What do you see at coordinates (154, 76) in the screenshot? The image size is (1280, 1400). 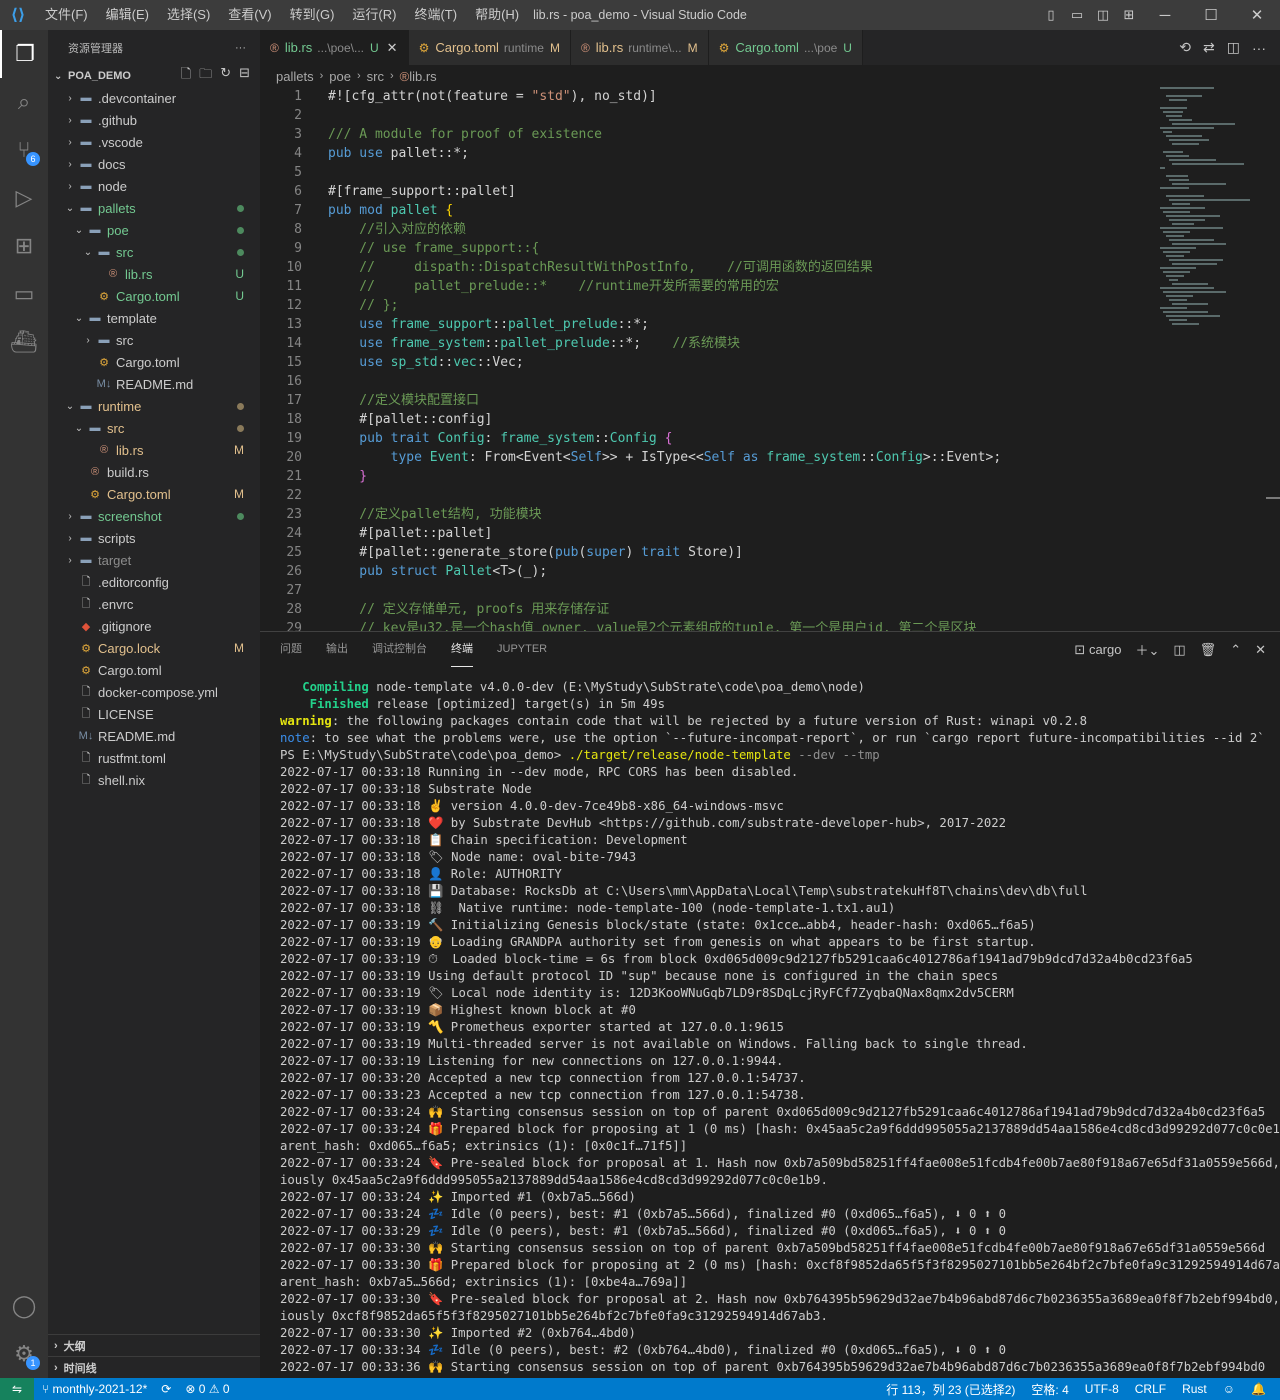 I see `project-root: ⌄ POA_DEMO 🗋 🗀 ↻ ⊟` at bounding box center [154, 76].